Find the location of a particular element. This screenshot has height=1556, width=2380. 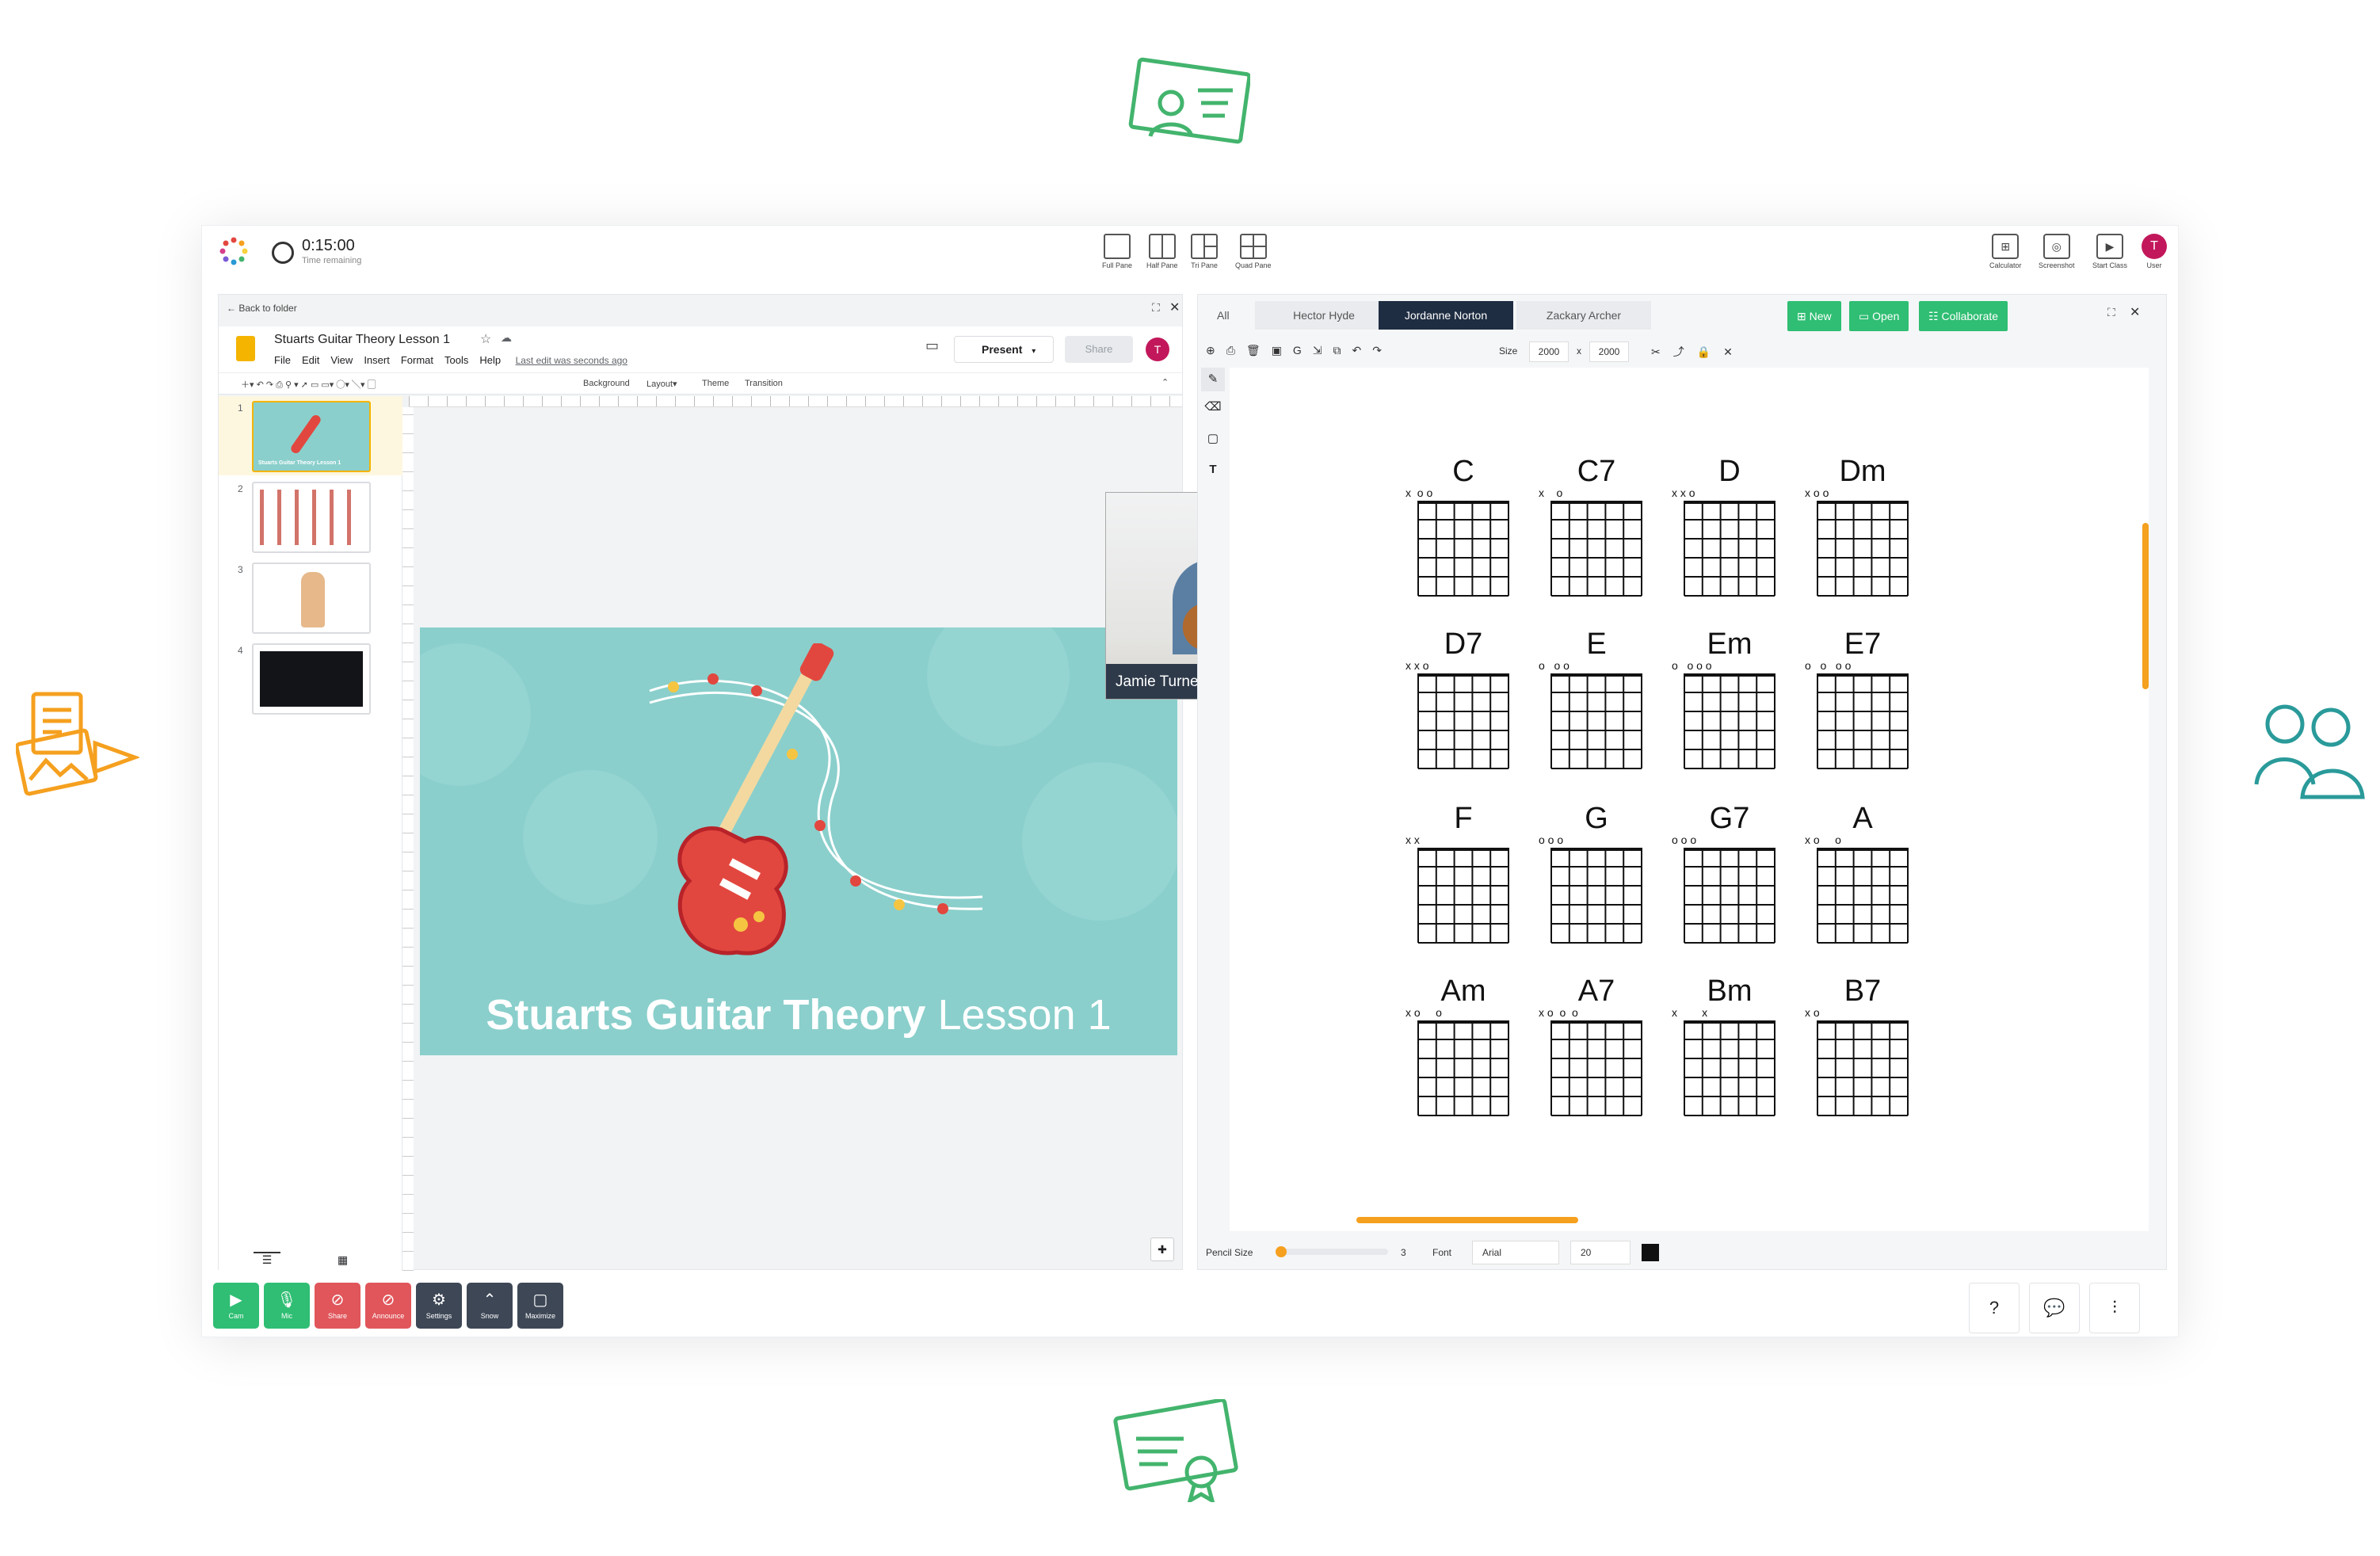

horizontal-scrollbar is located at coordinates (1467, 1220).